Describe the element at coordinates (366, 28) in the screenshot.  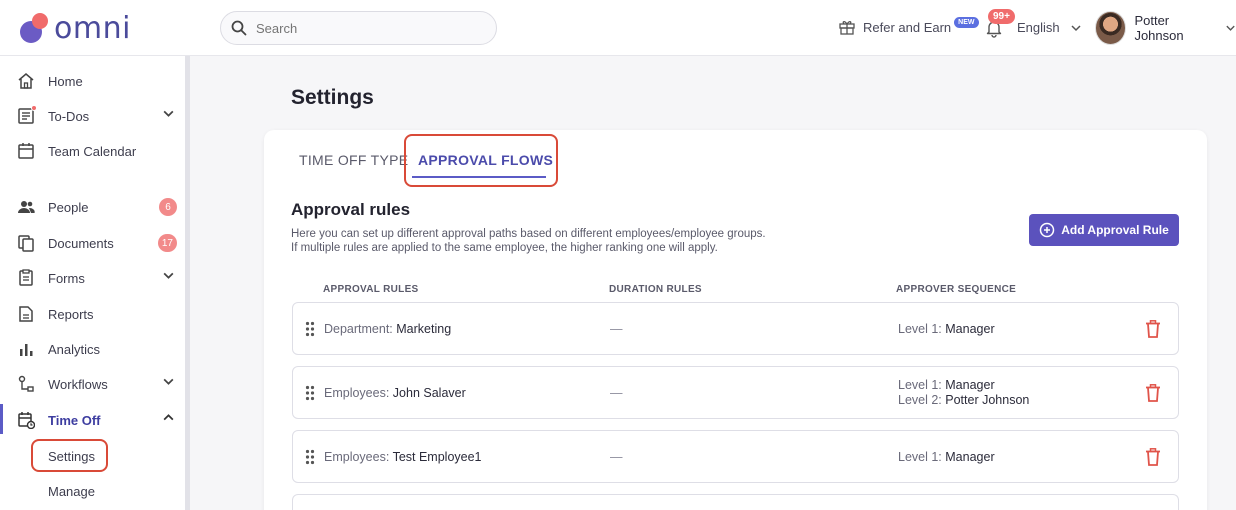
I see `search-input` at that location.